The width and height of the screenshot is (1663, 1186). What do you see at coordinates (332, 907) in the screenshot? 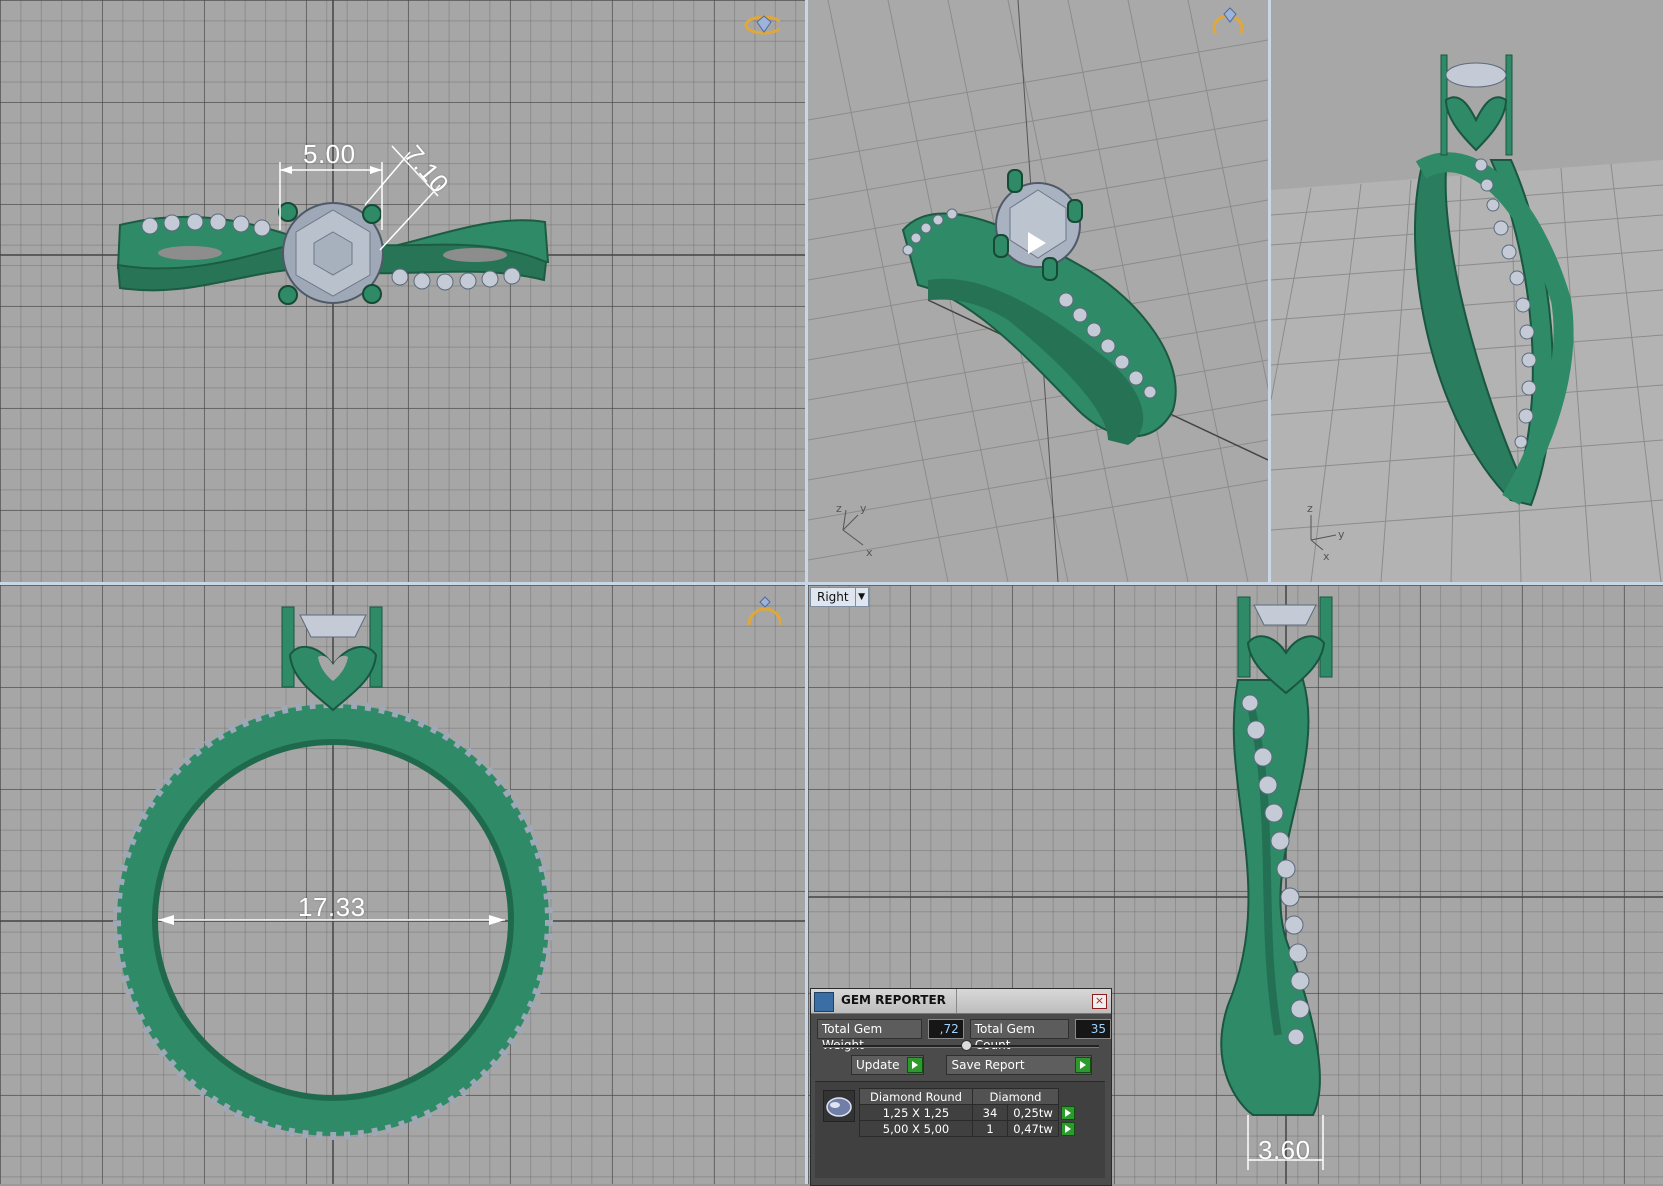
I see `dimension-inner-diameter: 17.33` at bounding box center [332, 907].